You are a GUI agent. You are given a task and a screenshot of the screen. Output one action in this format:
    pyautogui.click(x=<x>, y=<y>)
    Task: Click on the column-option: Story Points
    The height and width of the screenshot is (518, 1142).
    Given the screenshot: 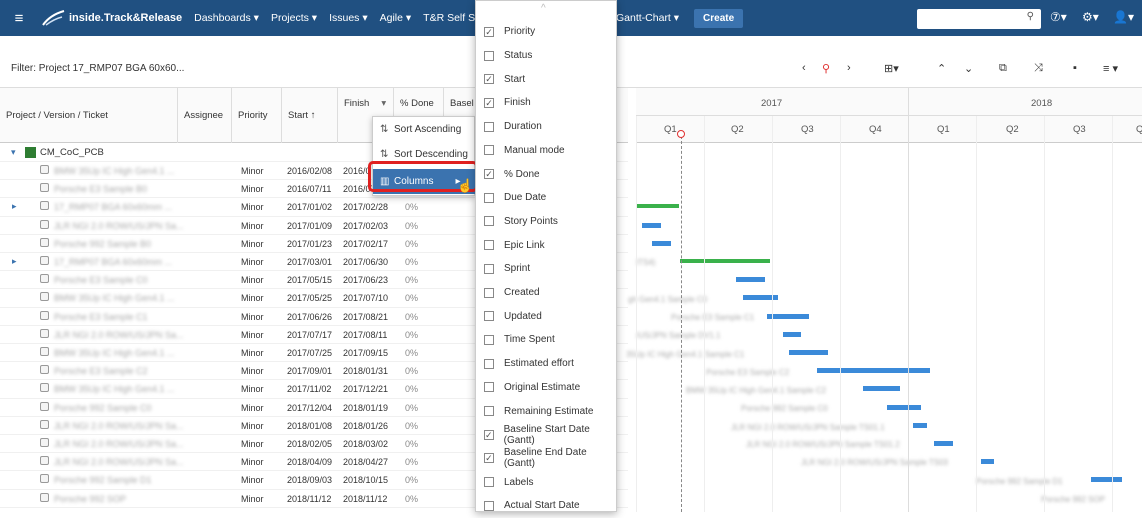 What is the action you would take?
    pyautogui.click(x=547, y=222)
    